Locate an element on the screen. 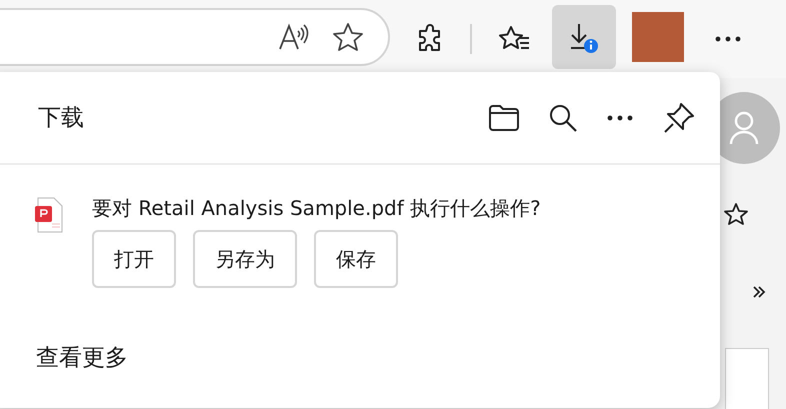 This screenshot has width=786, height=409. pin-icon is located at coordinates (679, 117).